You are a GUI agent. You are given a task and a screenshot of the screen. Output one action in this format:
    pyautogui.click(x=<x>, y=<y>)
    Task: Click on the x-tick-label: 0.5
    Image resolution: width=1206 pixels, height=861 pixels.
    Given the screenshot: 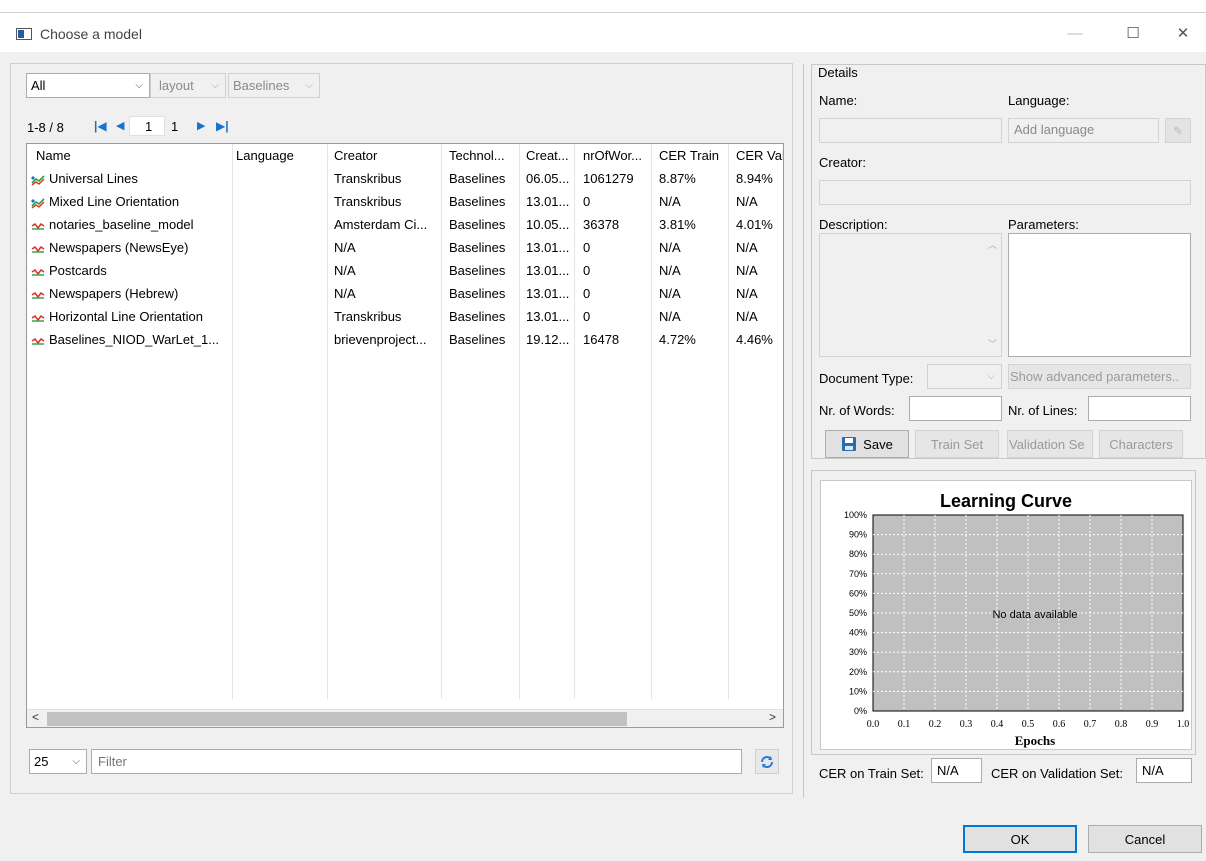 What is the action you would take?
    pyautogui.click(x=1028, y=724)
    